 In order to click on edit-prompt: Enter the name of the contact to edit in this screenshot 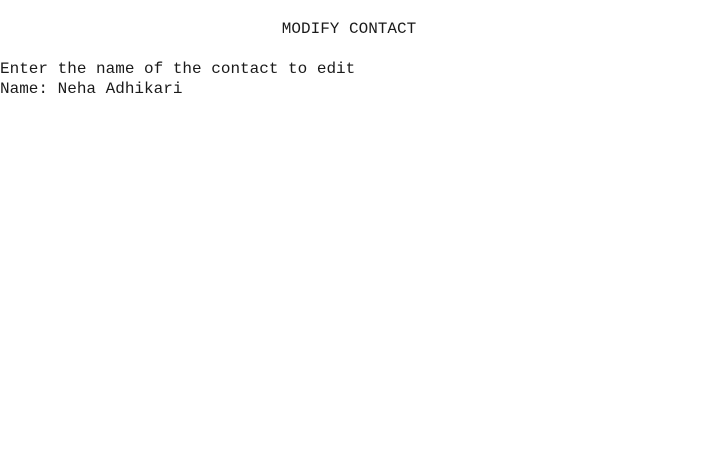, I will do `click(178, 69)`.